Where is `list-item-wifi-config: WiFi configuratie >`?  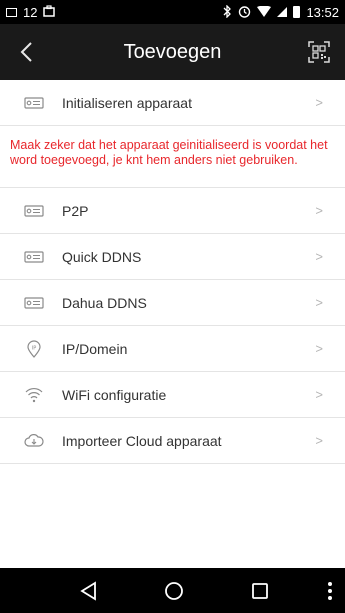 list-item-wifi-config: WiFi configuratie > is located at coordinates (172, 395).